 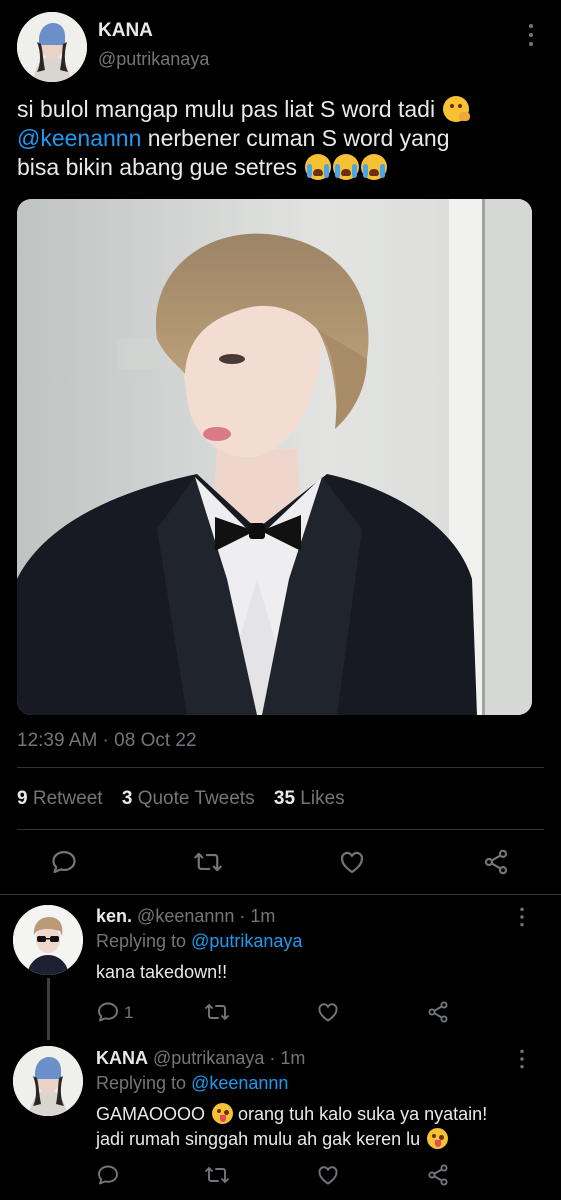 What do you see at coordinates (114, 916) in the screenshot?
I see `reply-author-name: ken.` at bounding box center [114, 916].